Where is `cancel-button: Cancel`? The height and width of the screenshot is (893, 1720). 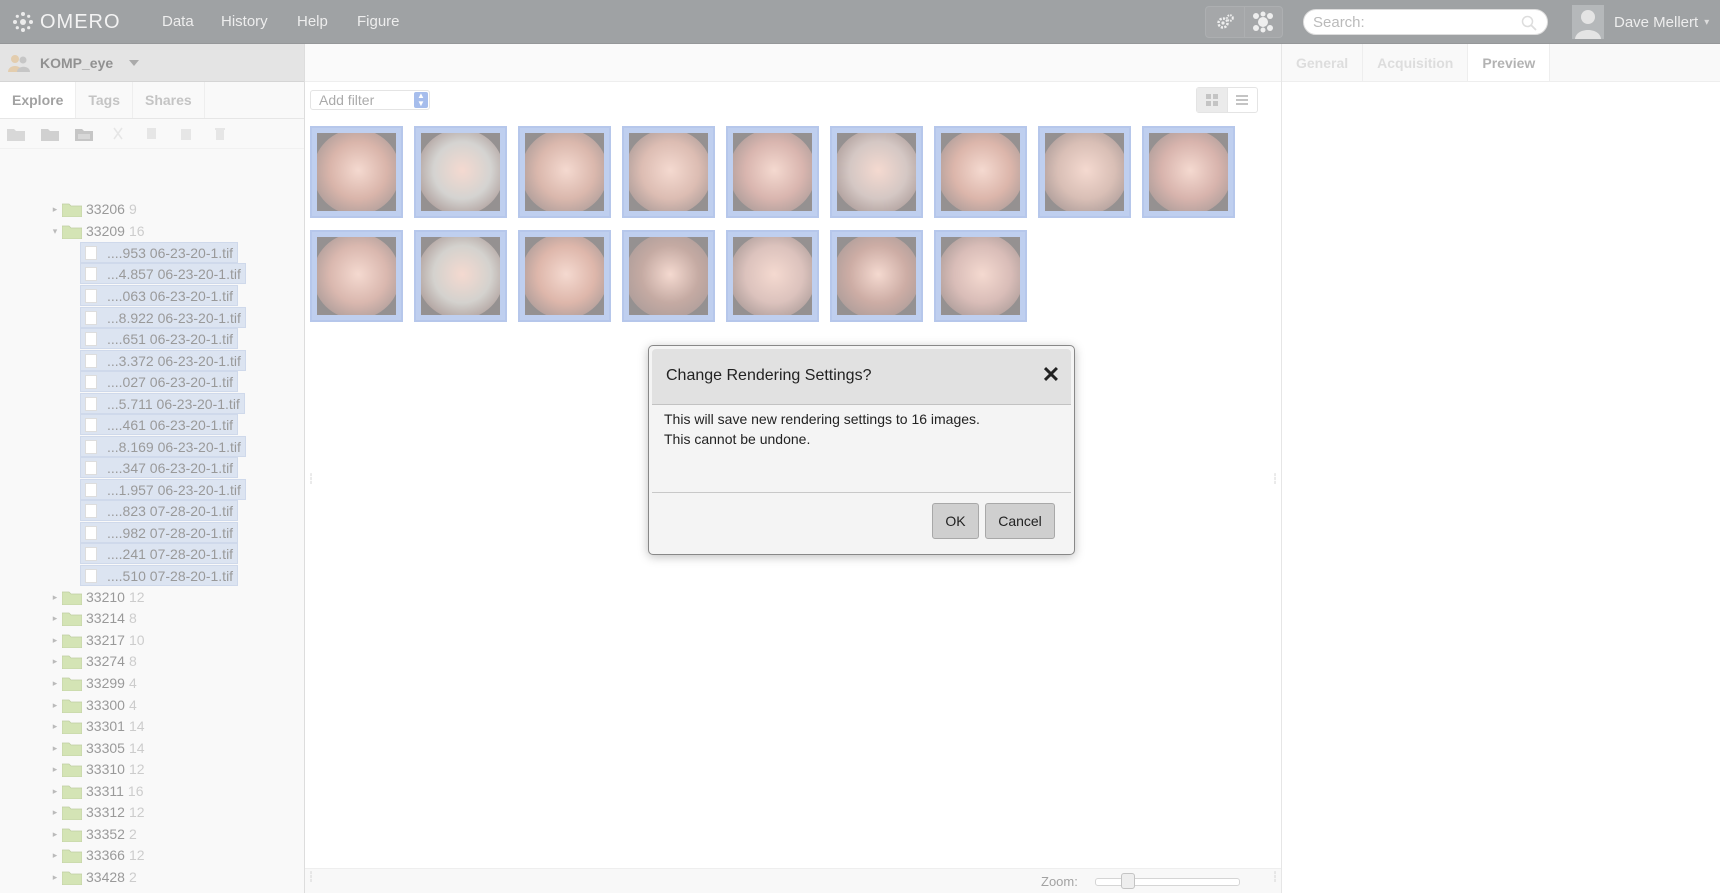 cancel-button: Cancel is located at coordinates (1020, 521).